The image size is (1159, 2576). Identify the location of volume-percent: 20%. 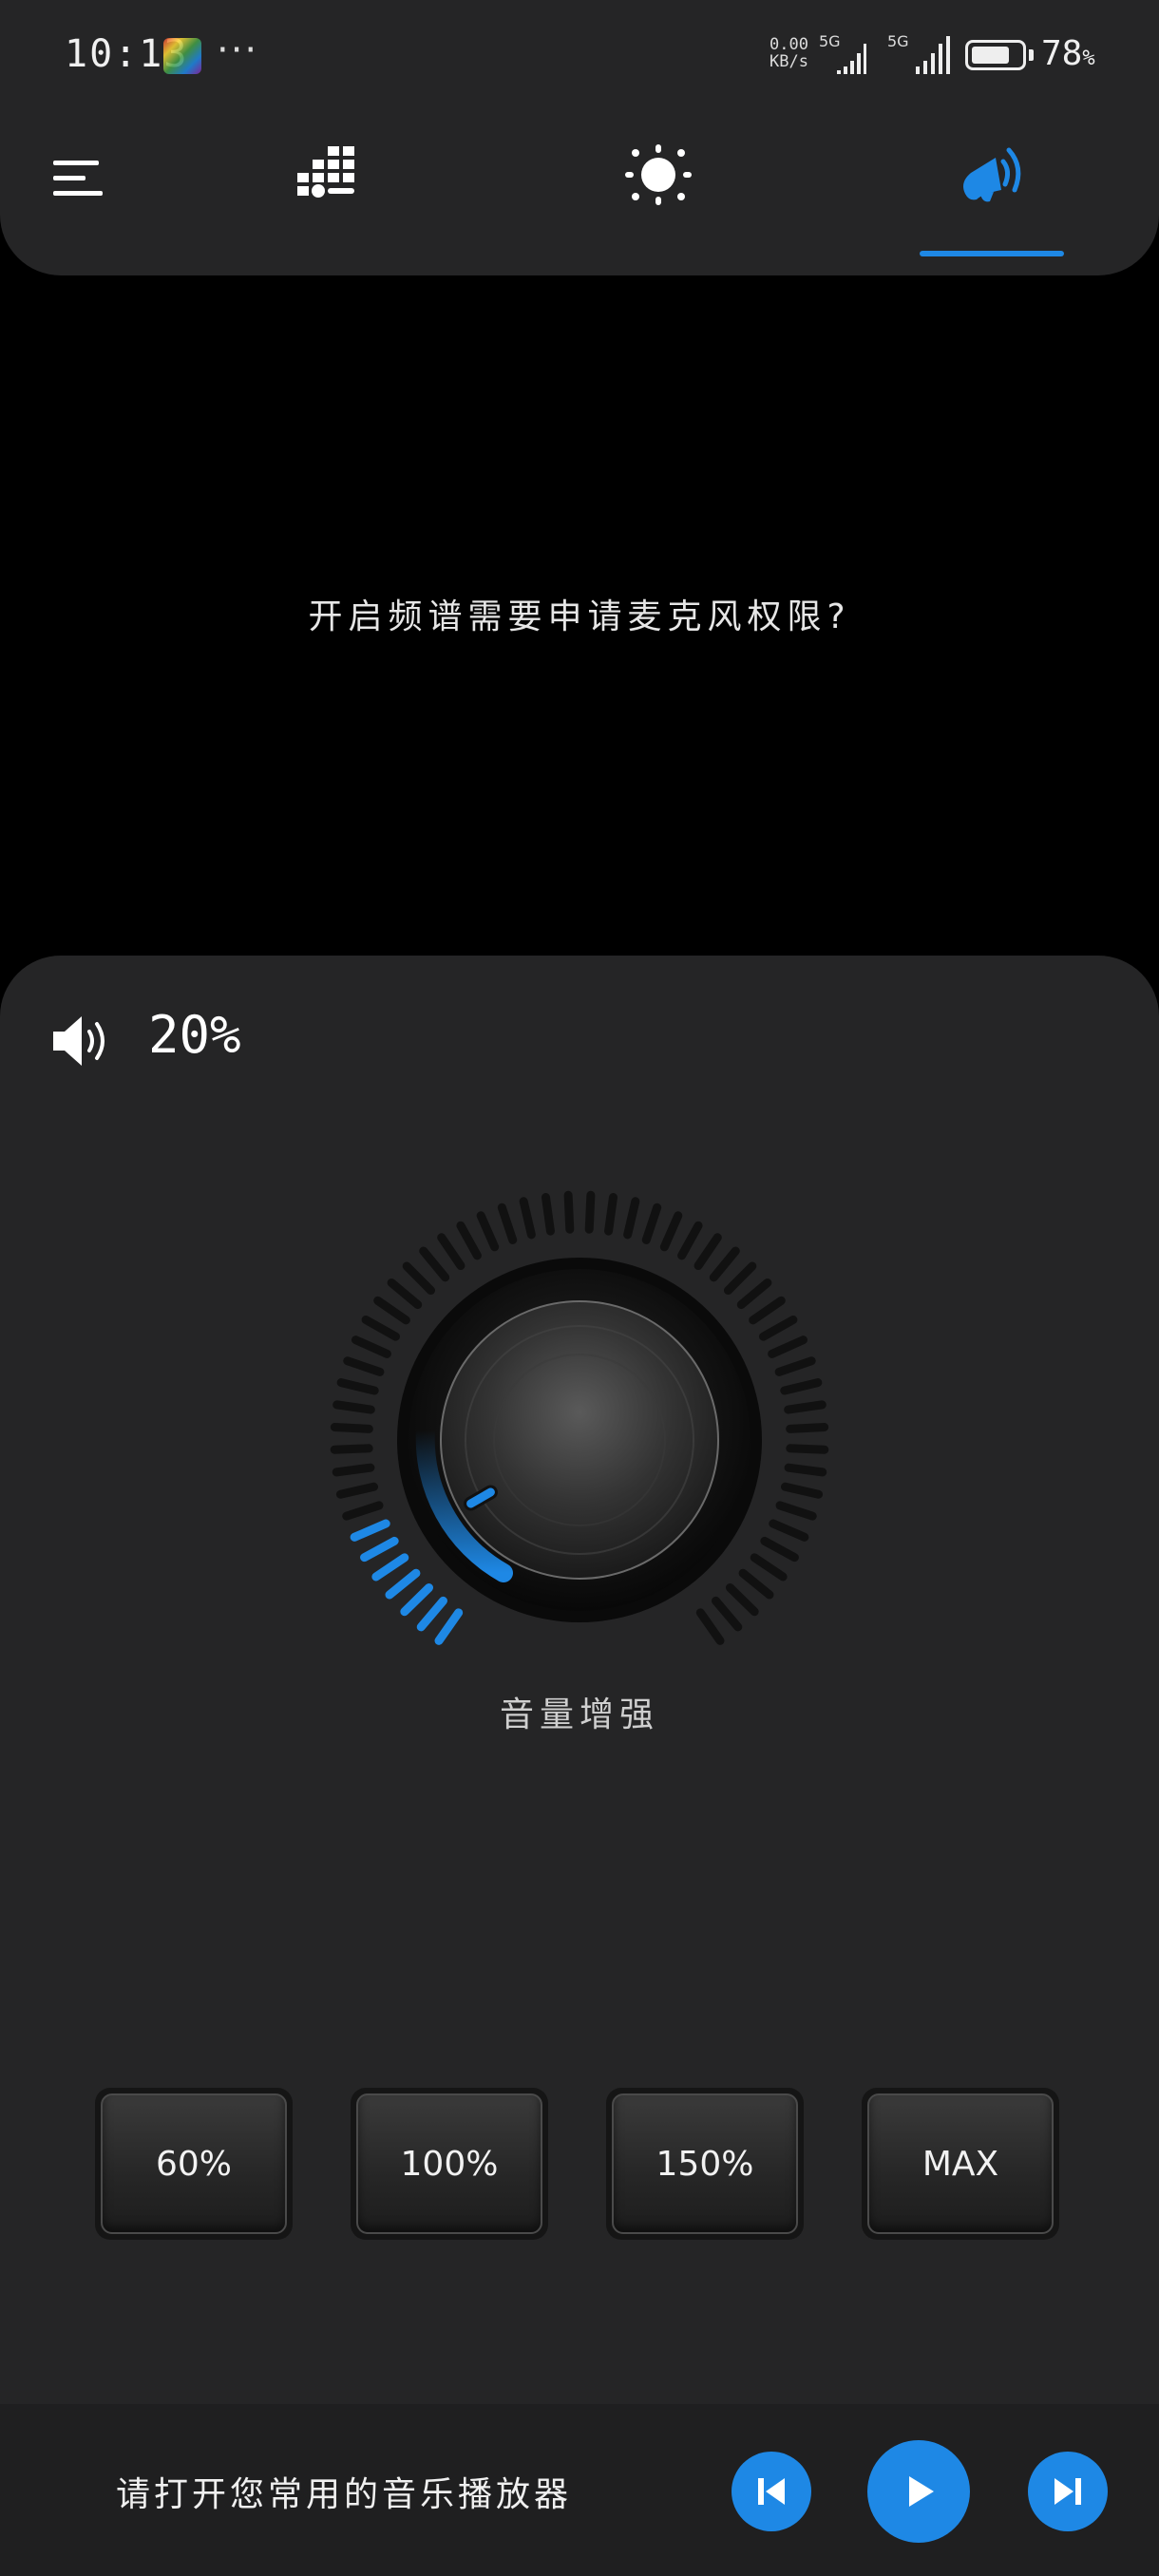
(194, 1035).